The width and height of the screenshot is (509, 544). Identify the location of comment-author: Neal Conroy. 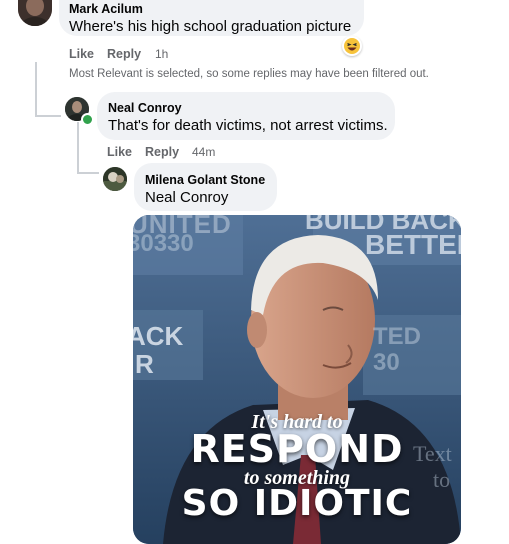
(145, 108).